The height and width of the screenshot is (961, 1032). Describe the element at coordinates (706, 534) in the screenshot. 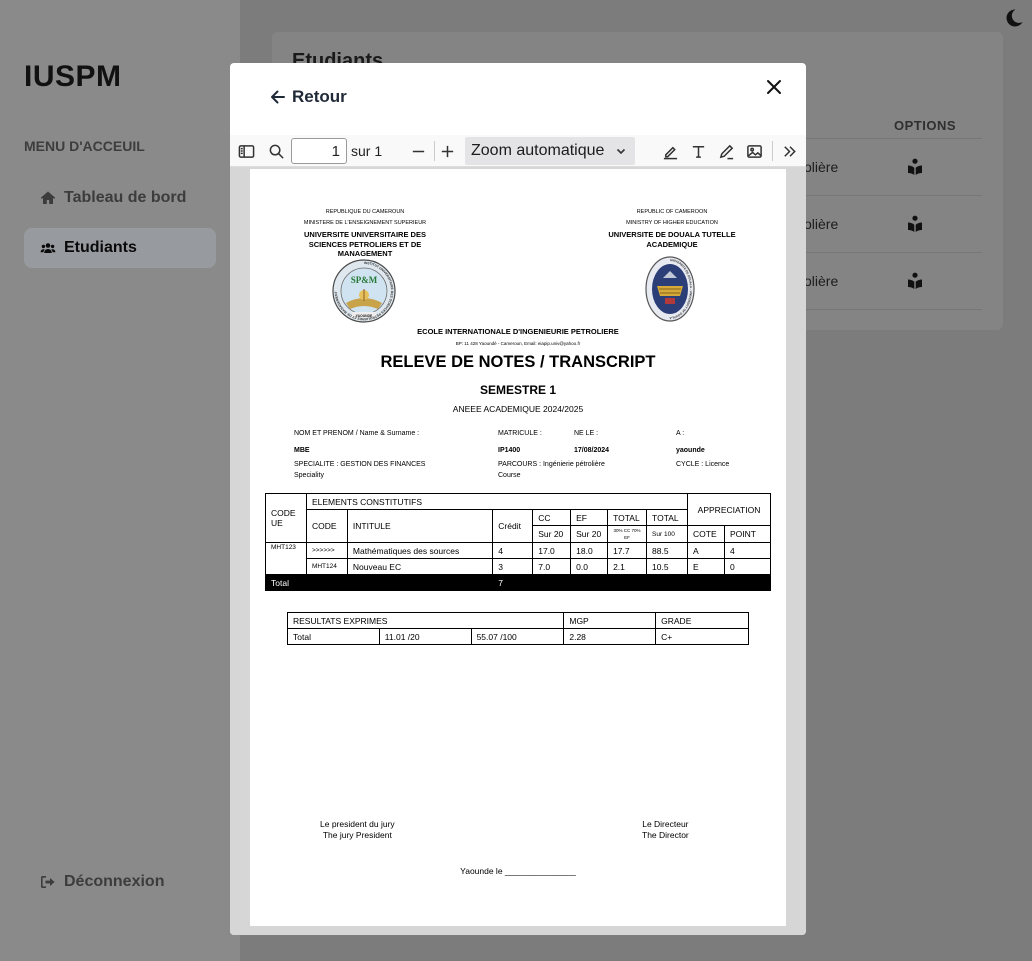

I see `cote-header: COTE` at that location.